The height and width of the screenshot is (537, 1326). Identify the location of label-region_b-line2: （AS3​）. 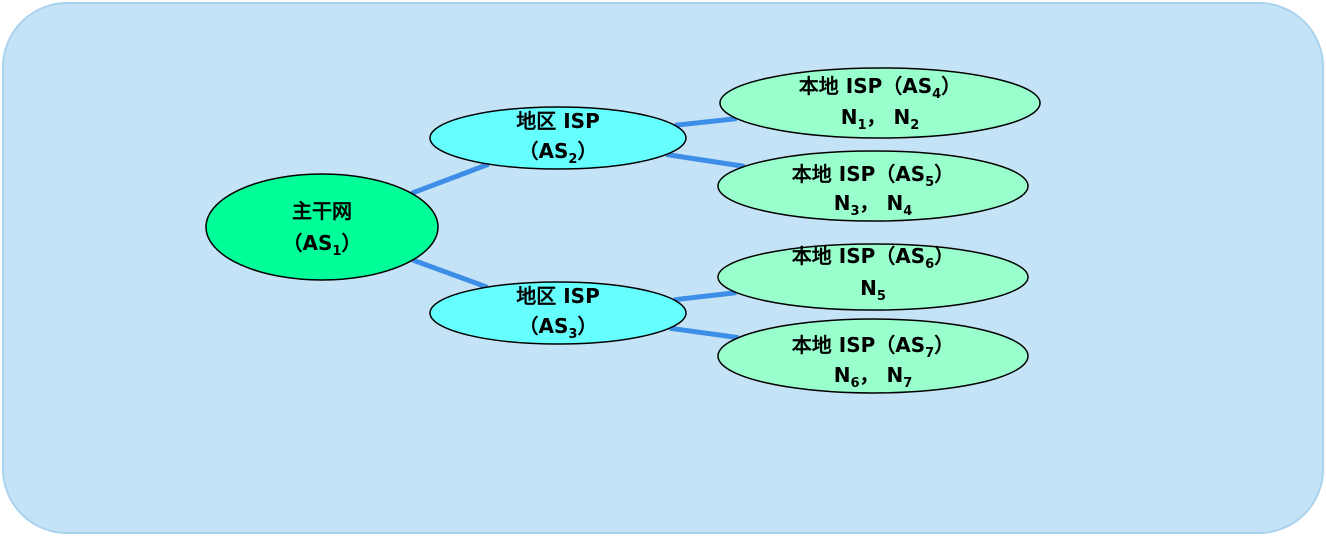
(558, 328).